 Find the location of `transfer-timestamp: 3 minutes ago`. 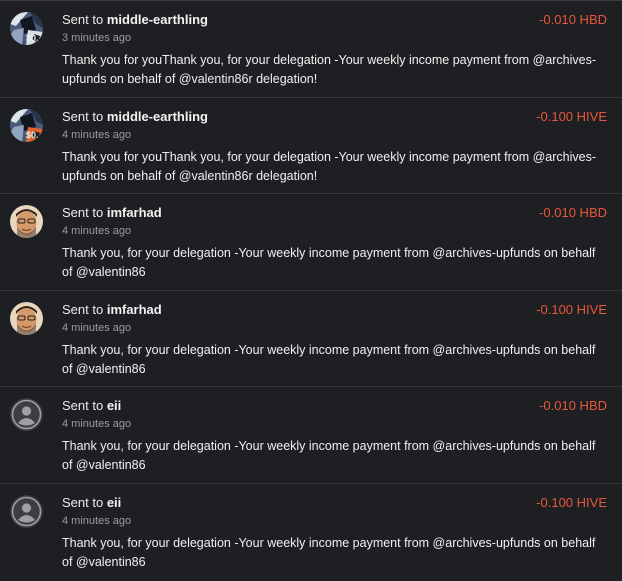

transfer-timestamp: 3 minutes ago is located at coordinates (97, 38).